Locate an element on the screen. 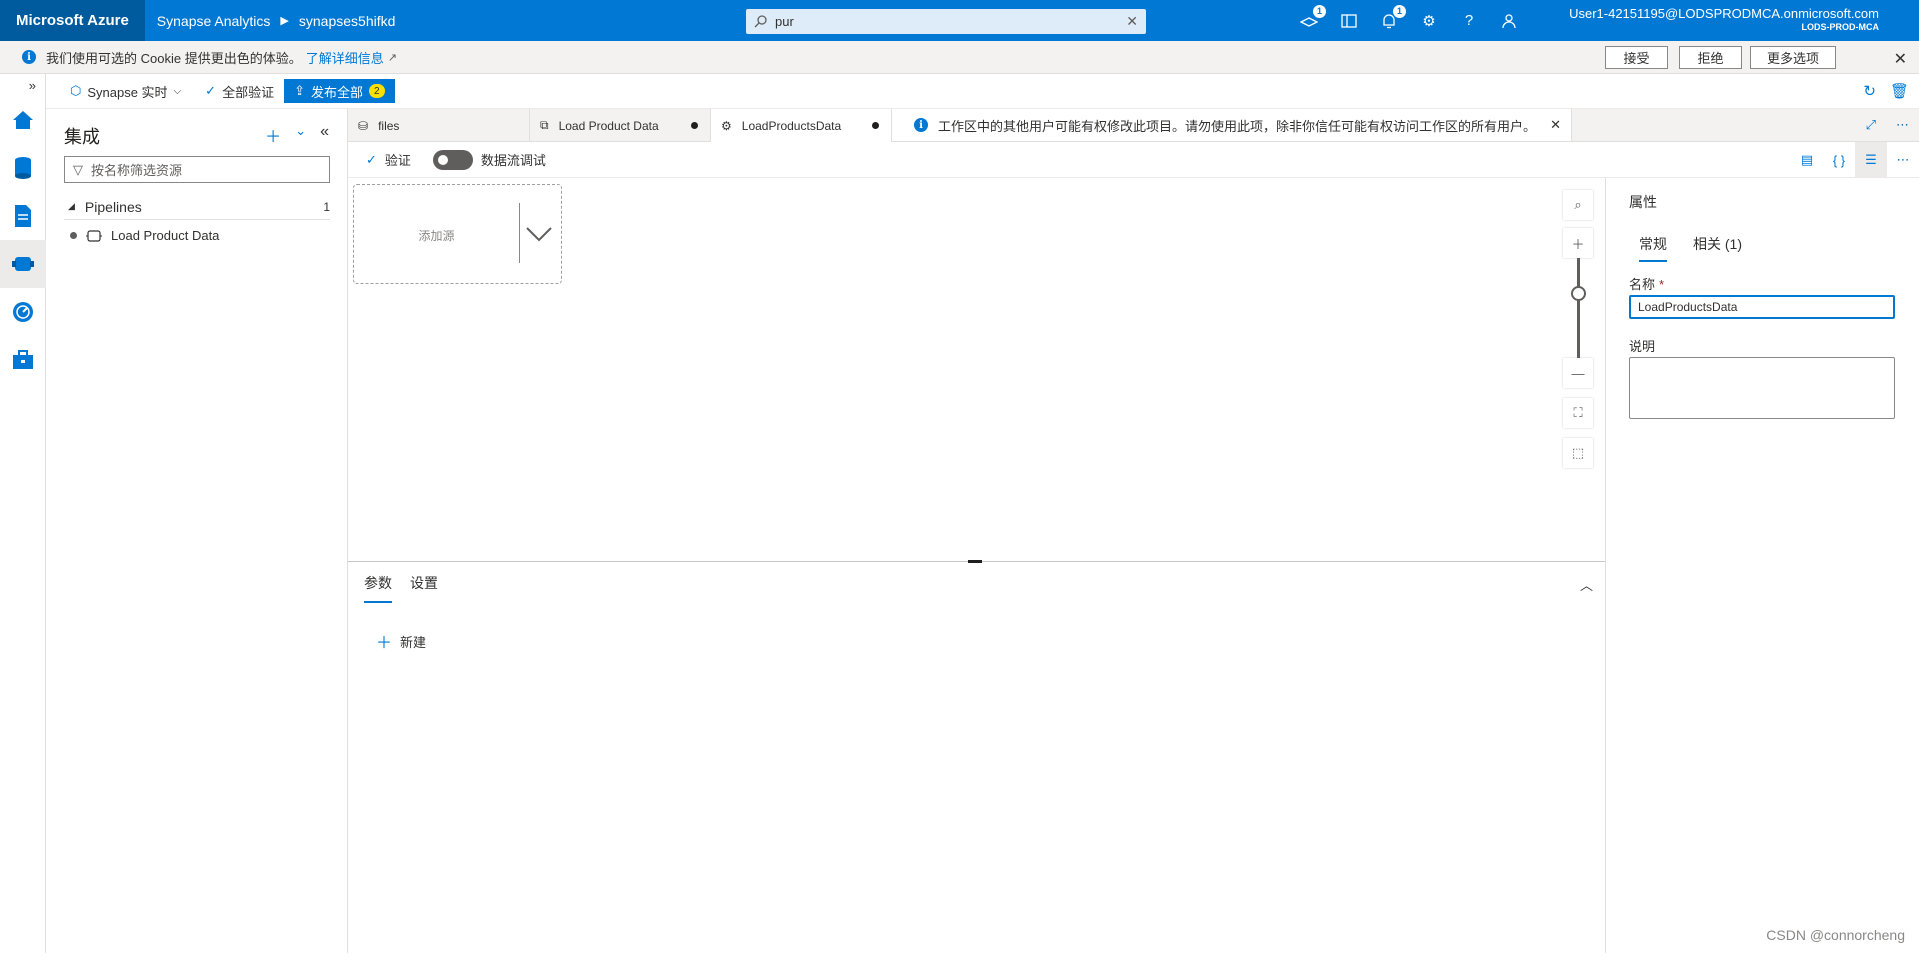 The image size is (1919, 953). zoom-in-icon: ＋ is located at coordinates (1578, 243).